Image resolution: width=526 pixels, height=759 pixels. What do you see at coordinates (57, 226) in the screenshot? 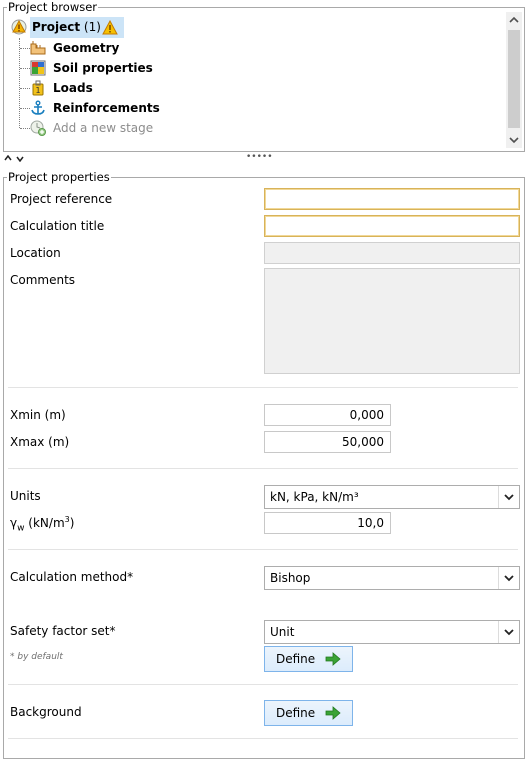
I see `calculation-title-label: Calculation title` at bounding box center [57, 226].